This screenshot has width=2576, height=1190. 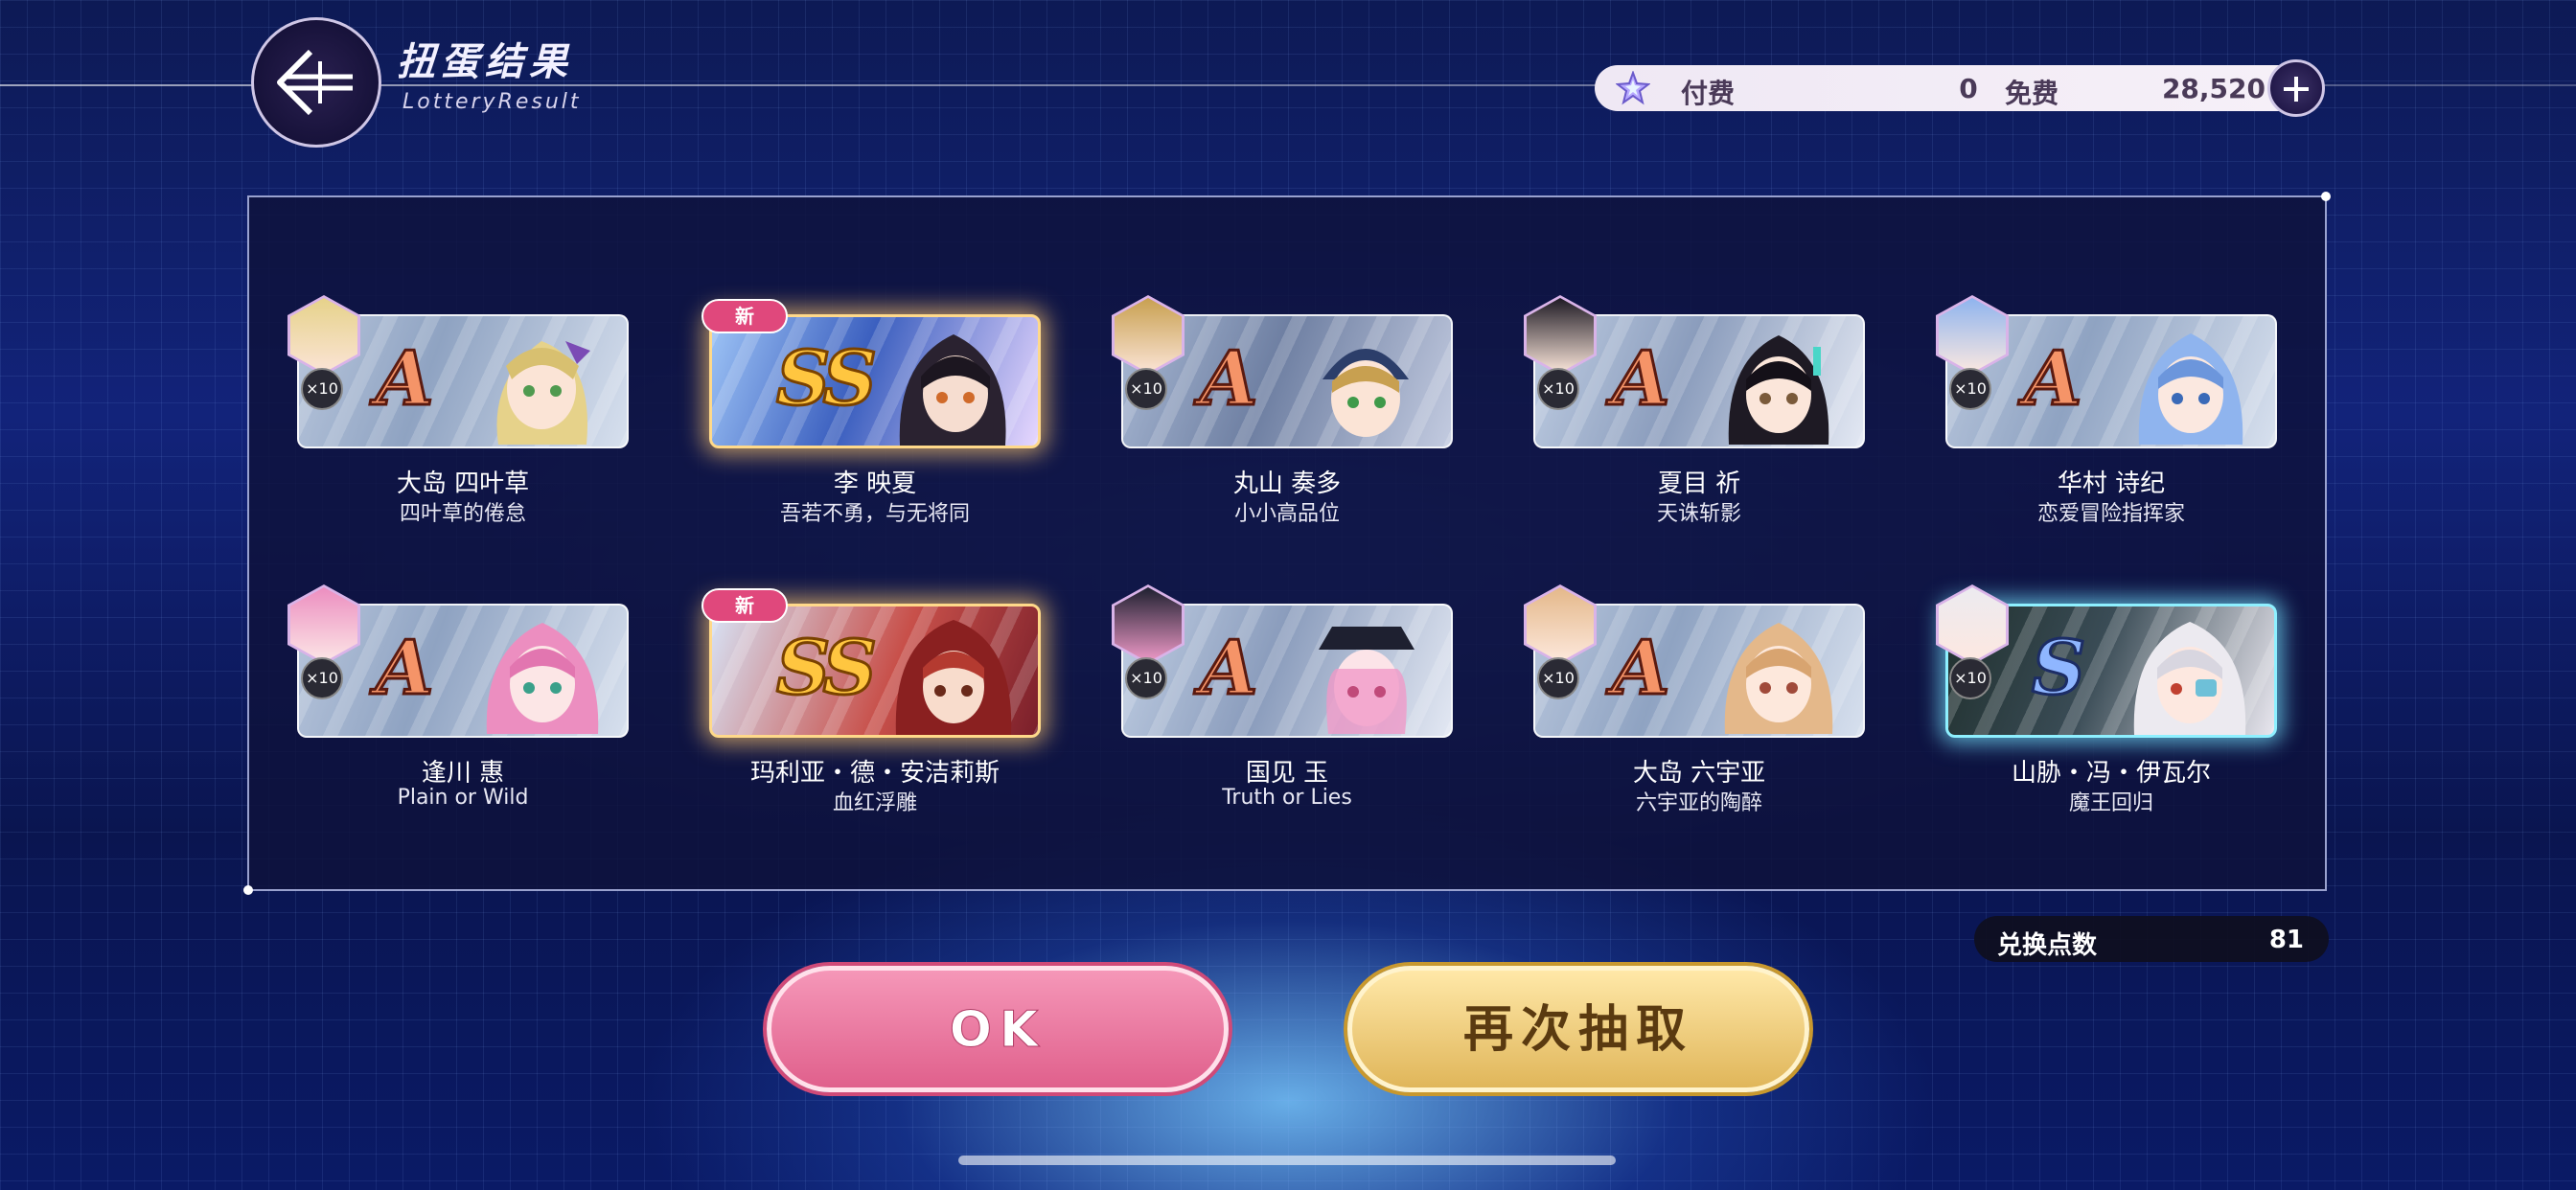 I want to click on character-name: 李 映夏, so click(x=875, y=484).